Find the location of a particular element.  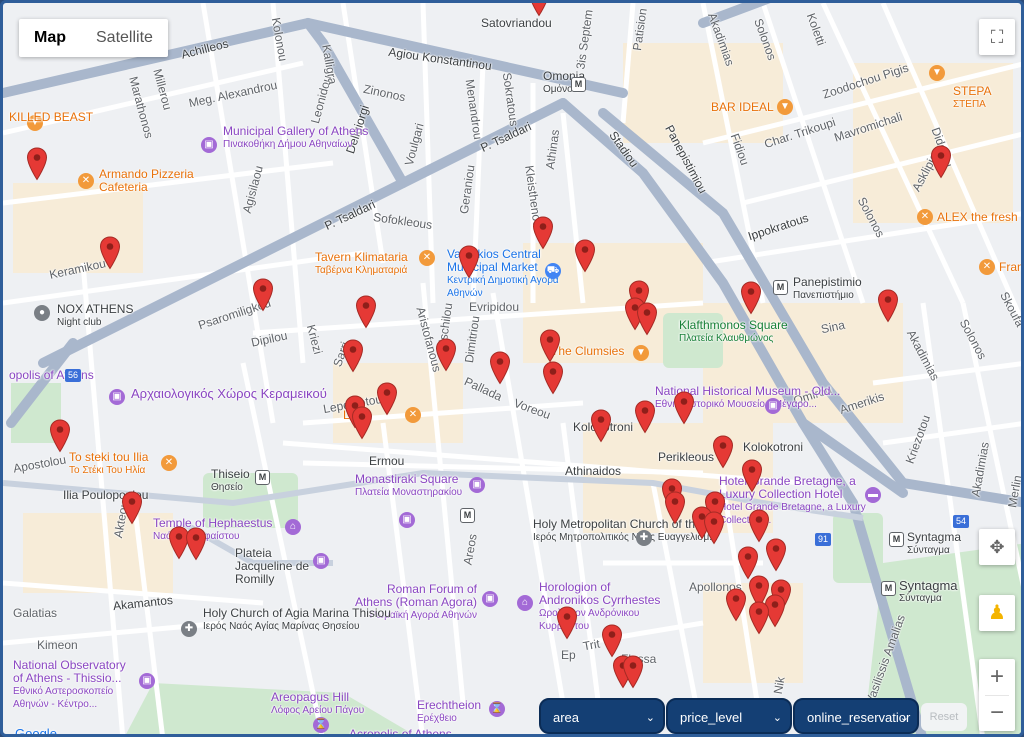

place-plateia-jacqueline: Plateia Jacqueline de Romilly is located at coordinates (275, 566).